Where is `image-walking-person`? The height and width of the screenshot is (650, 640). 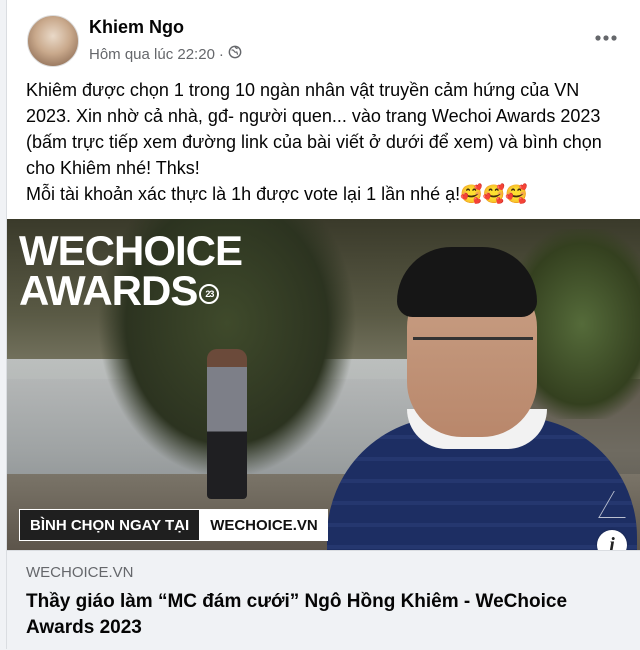 image-walking-person is located at coordinates (227, 424).